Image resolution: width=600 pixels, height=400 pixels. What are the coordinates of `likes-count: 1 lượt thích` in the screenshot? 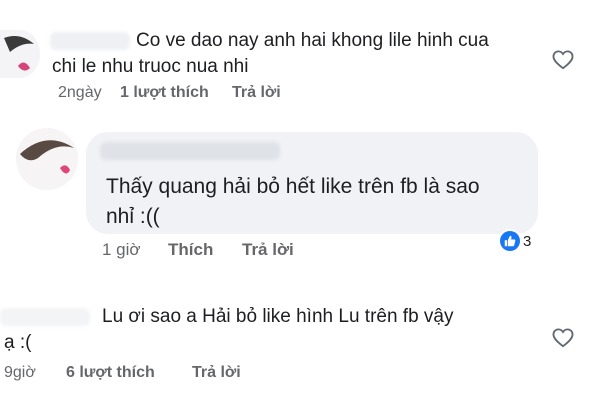 It's located at (164, 93).